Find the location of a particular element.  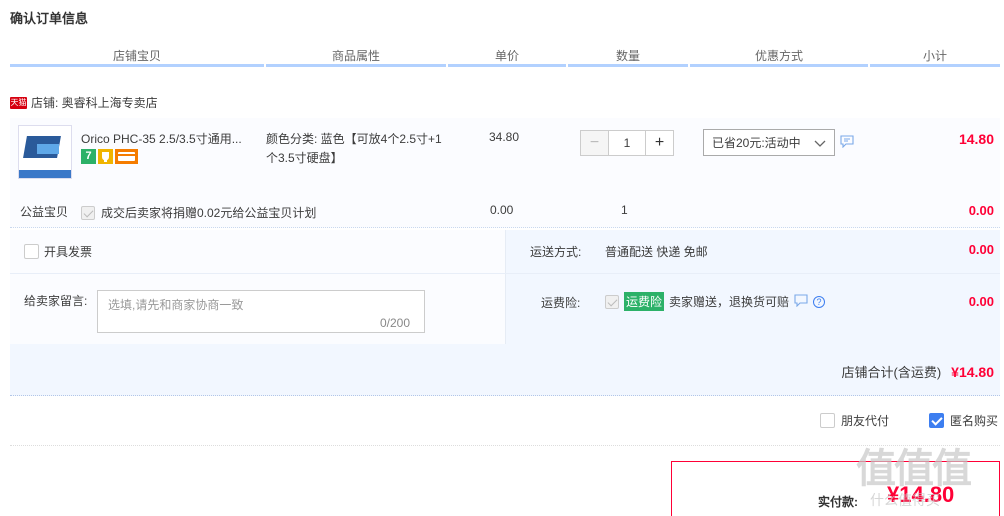

invoice-option: 开具发票 is located at coordinates (58, 251).